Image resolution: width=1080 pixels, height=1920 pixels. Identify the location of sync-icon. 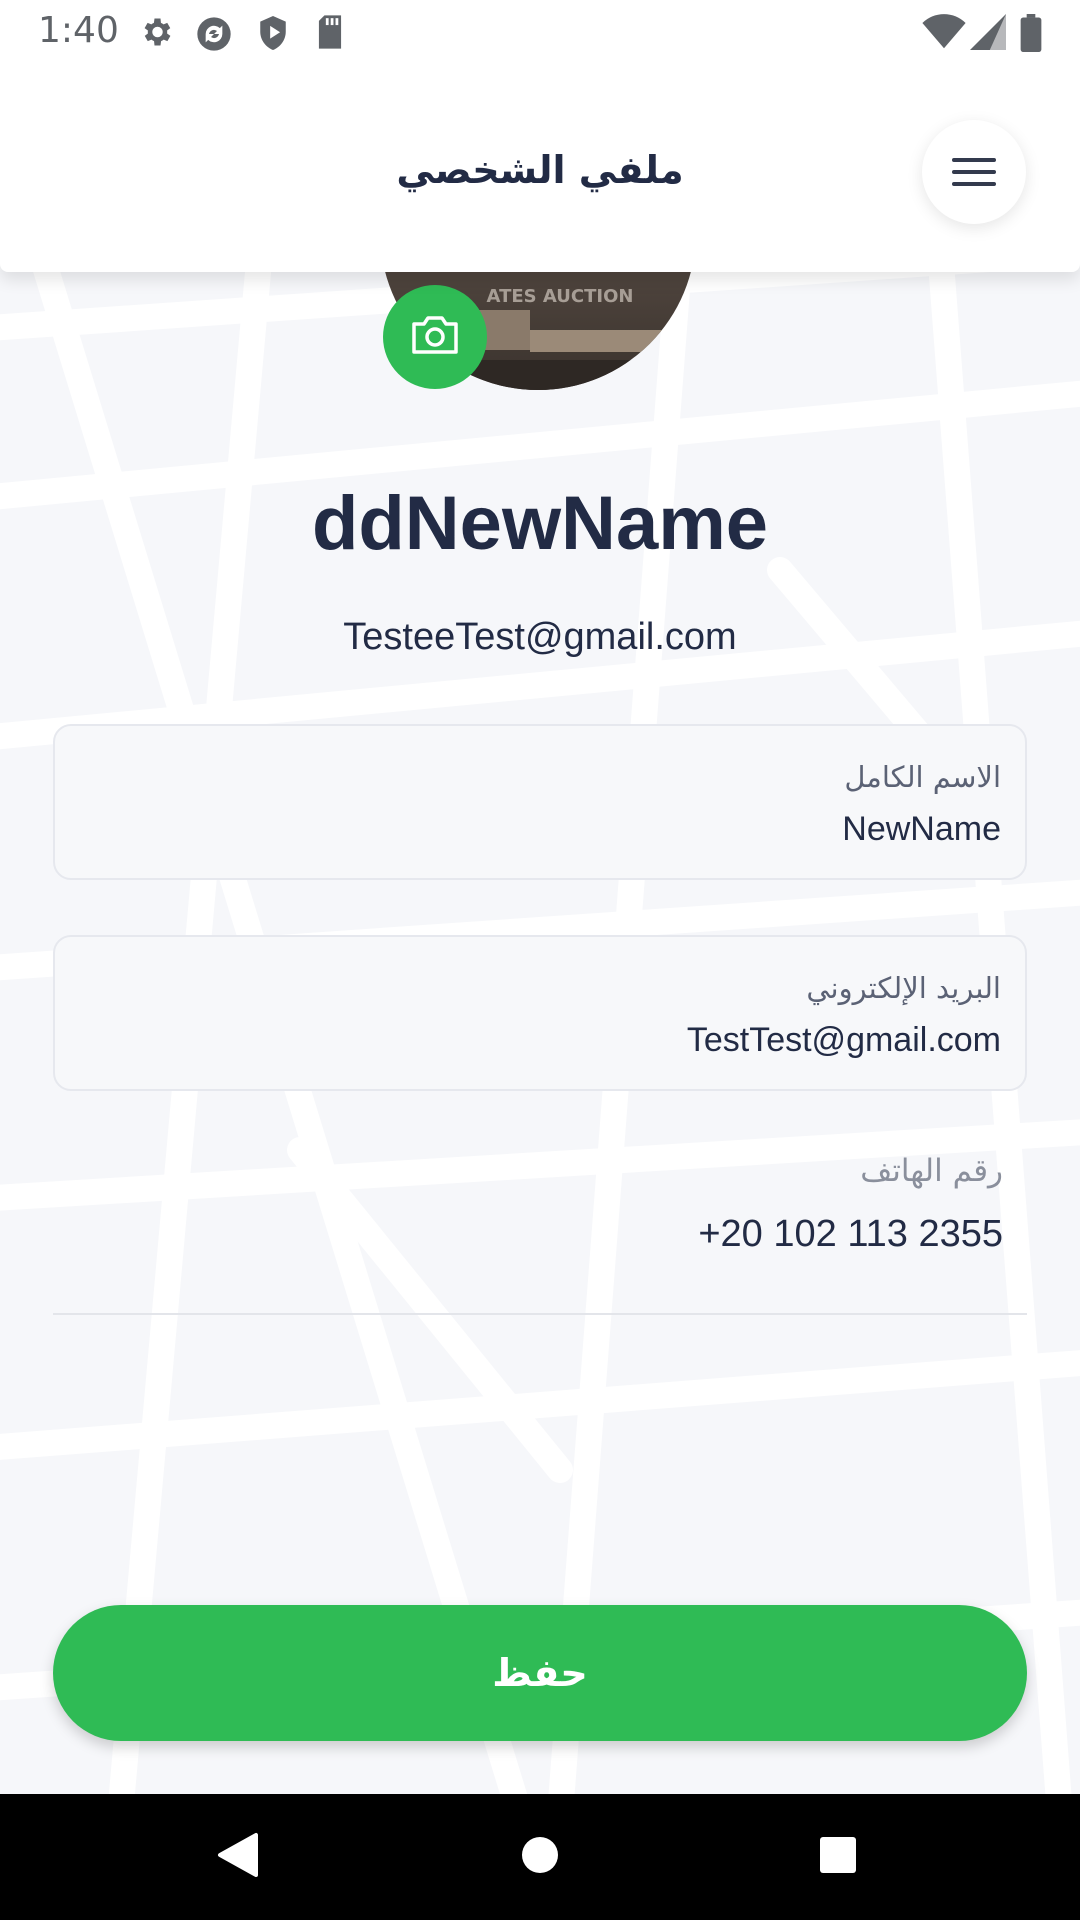
(214, 36).